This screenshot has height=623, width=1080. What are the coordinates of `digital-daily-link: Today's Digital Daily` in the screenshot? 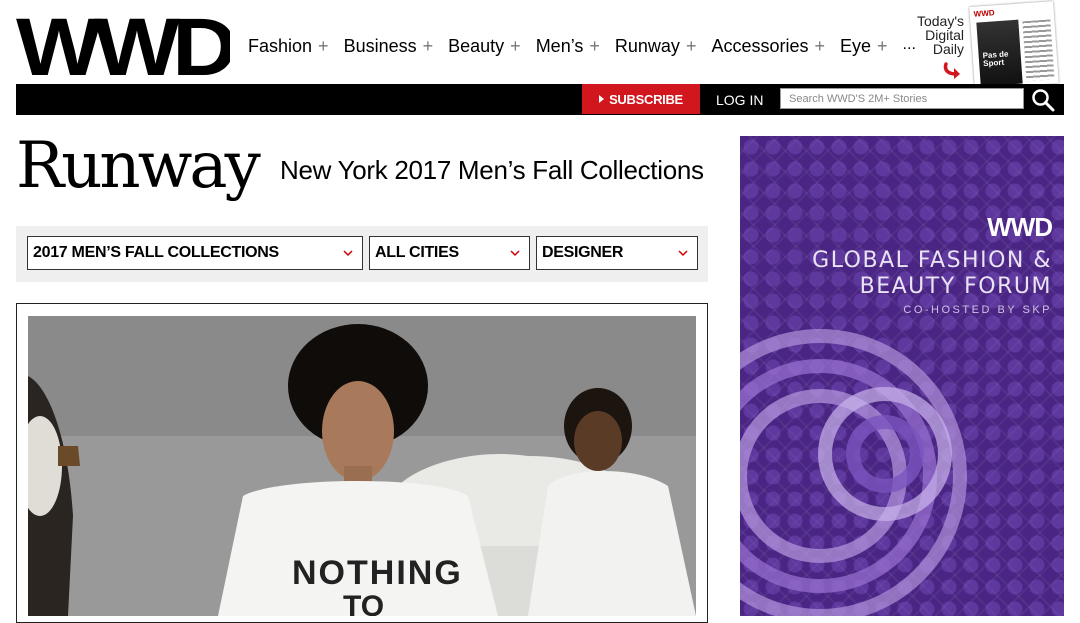 It's located at (937, 35).